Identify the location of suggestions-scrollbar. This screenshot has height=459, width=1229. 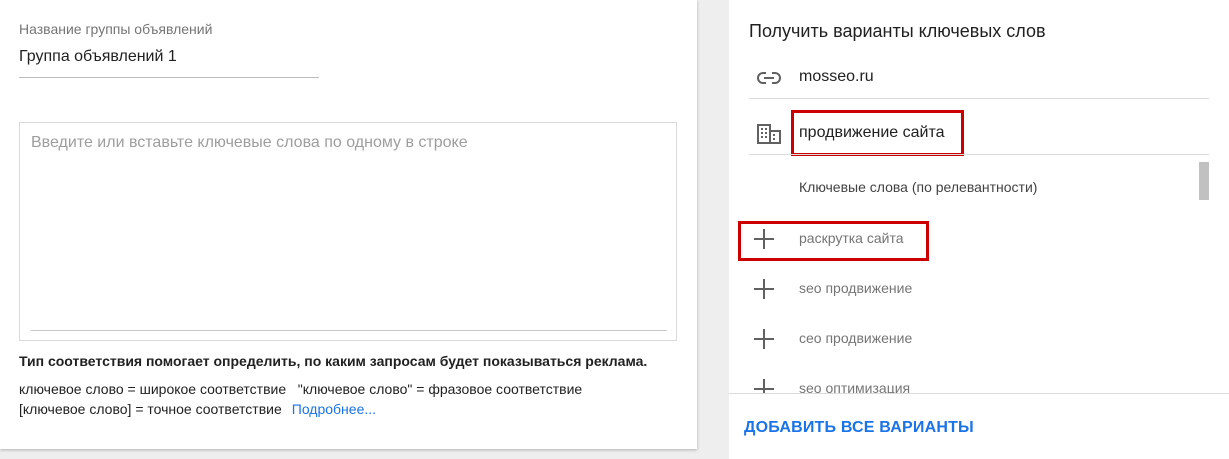
(1204, 181).